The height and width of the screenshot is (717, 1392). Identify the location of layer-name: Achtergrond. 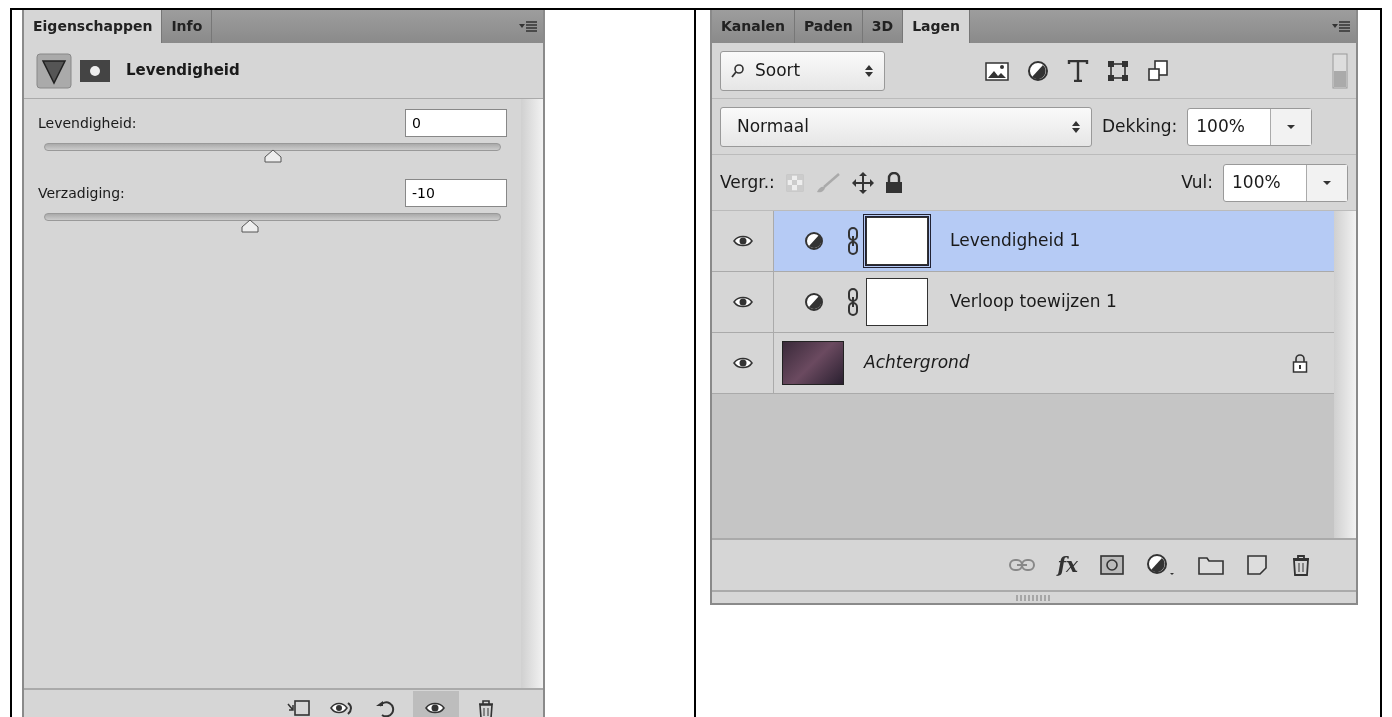
(917, 363).